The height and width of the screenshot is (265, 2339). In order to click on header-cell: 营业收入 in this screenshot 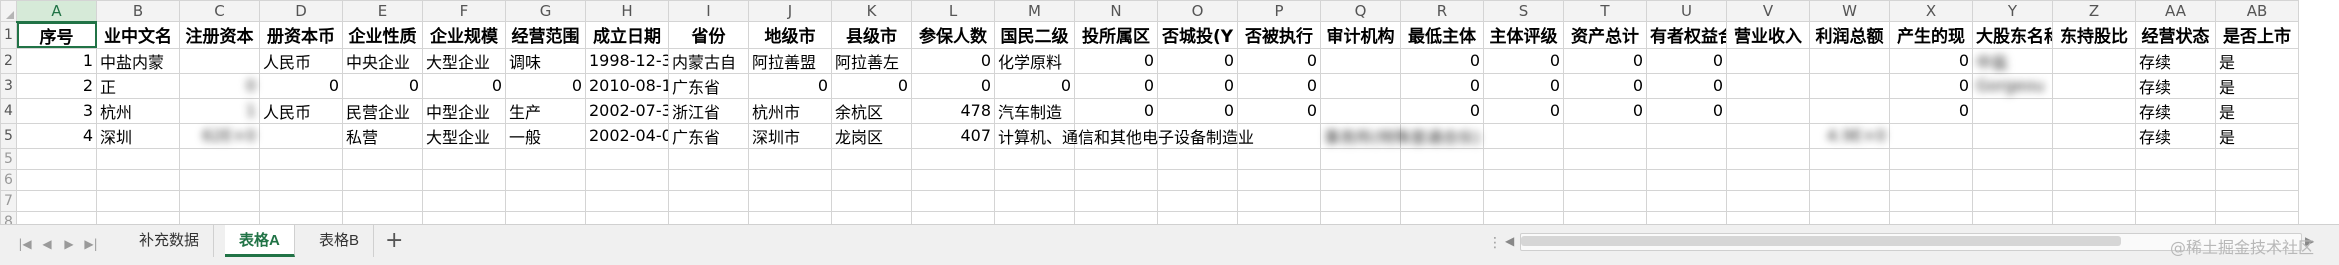, I will do `click(1768, 35)`.